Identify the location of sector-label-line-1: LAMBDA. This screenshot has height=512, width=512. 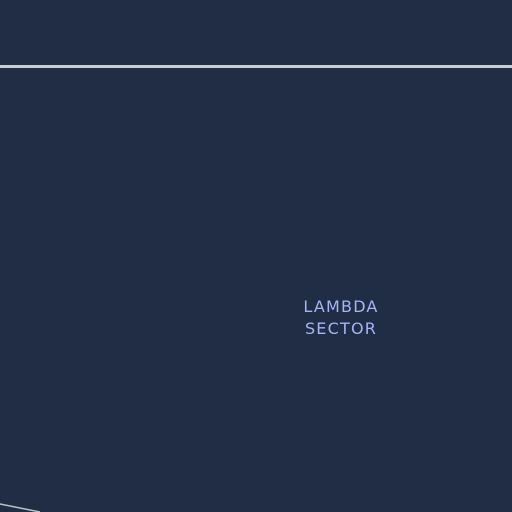
(341, 306).